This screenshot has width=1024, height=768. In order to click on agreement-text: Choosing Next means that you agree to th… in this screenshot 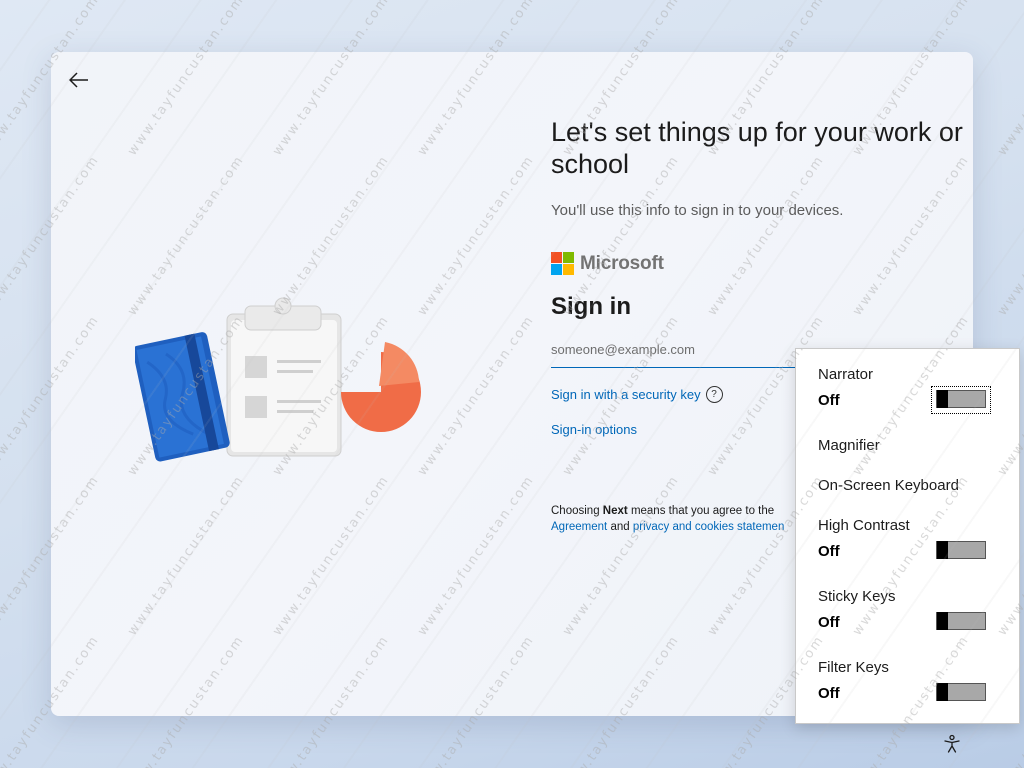, I will do `click(668, 519)`.